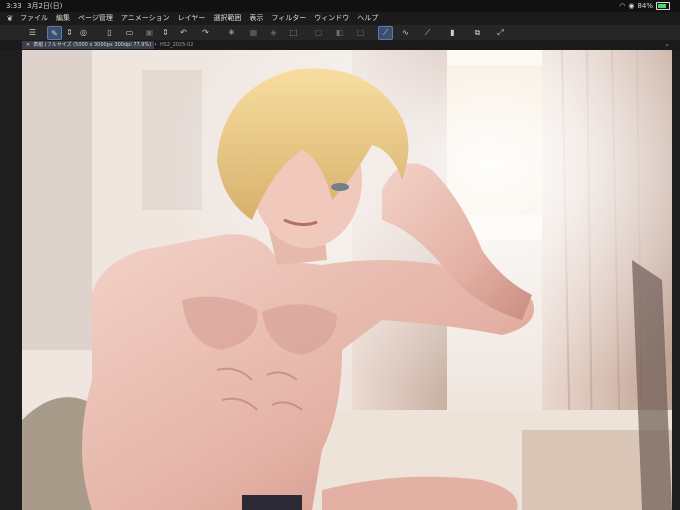  I want to click on menu-help: ヘルプ, so click(367, 18).